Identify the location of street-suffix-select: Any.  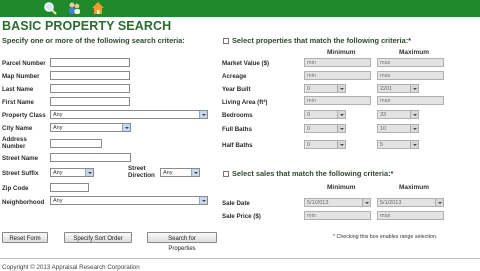
(72, 172).